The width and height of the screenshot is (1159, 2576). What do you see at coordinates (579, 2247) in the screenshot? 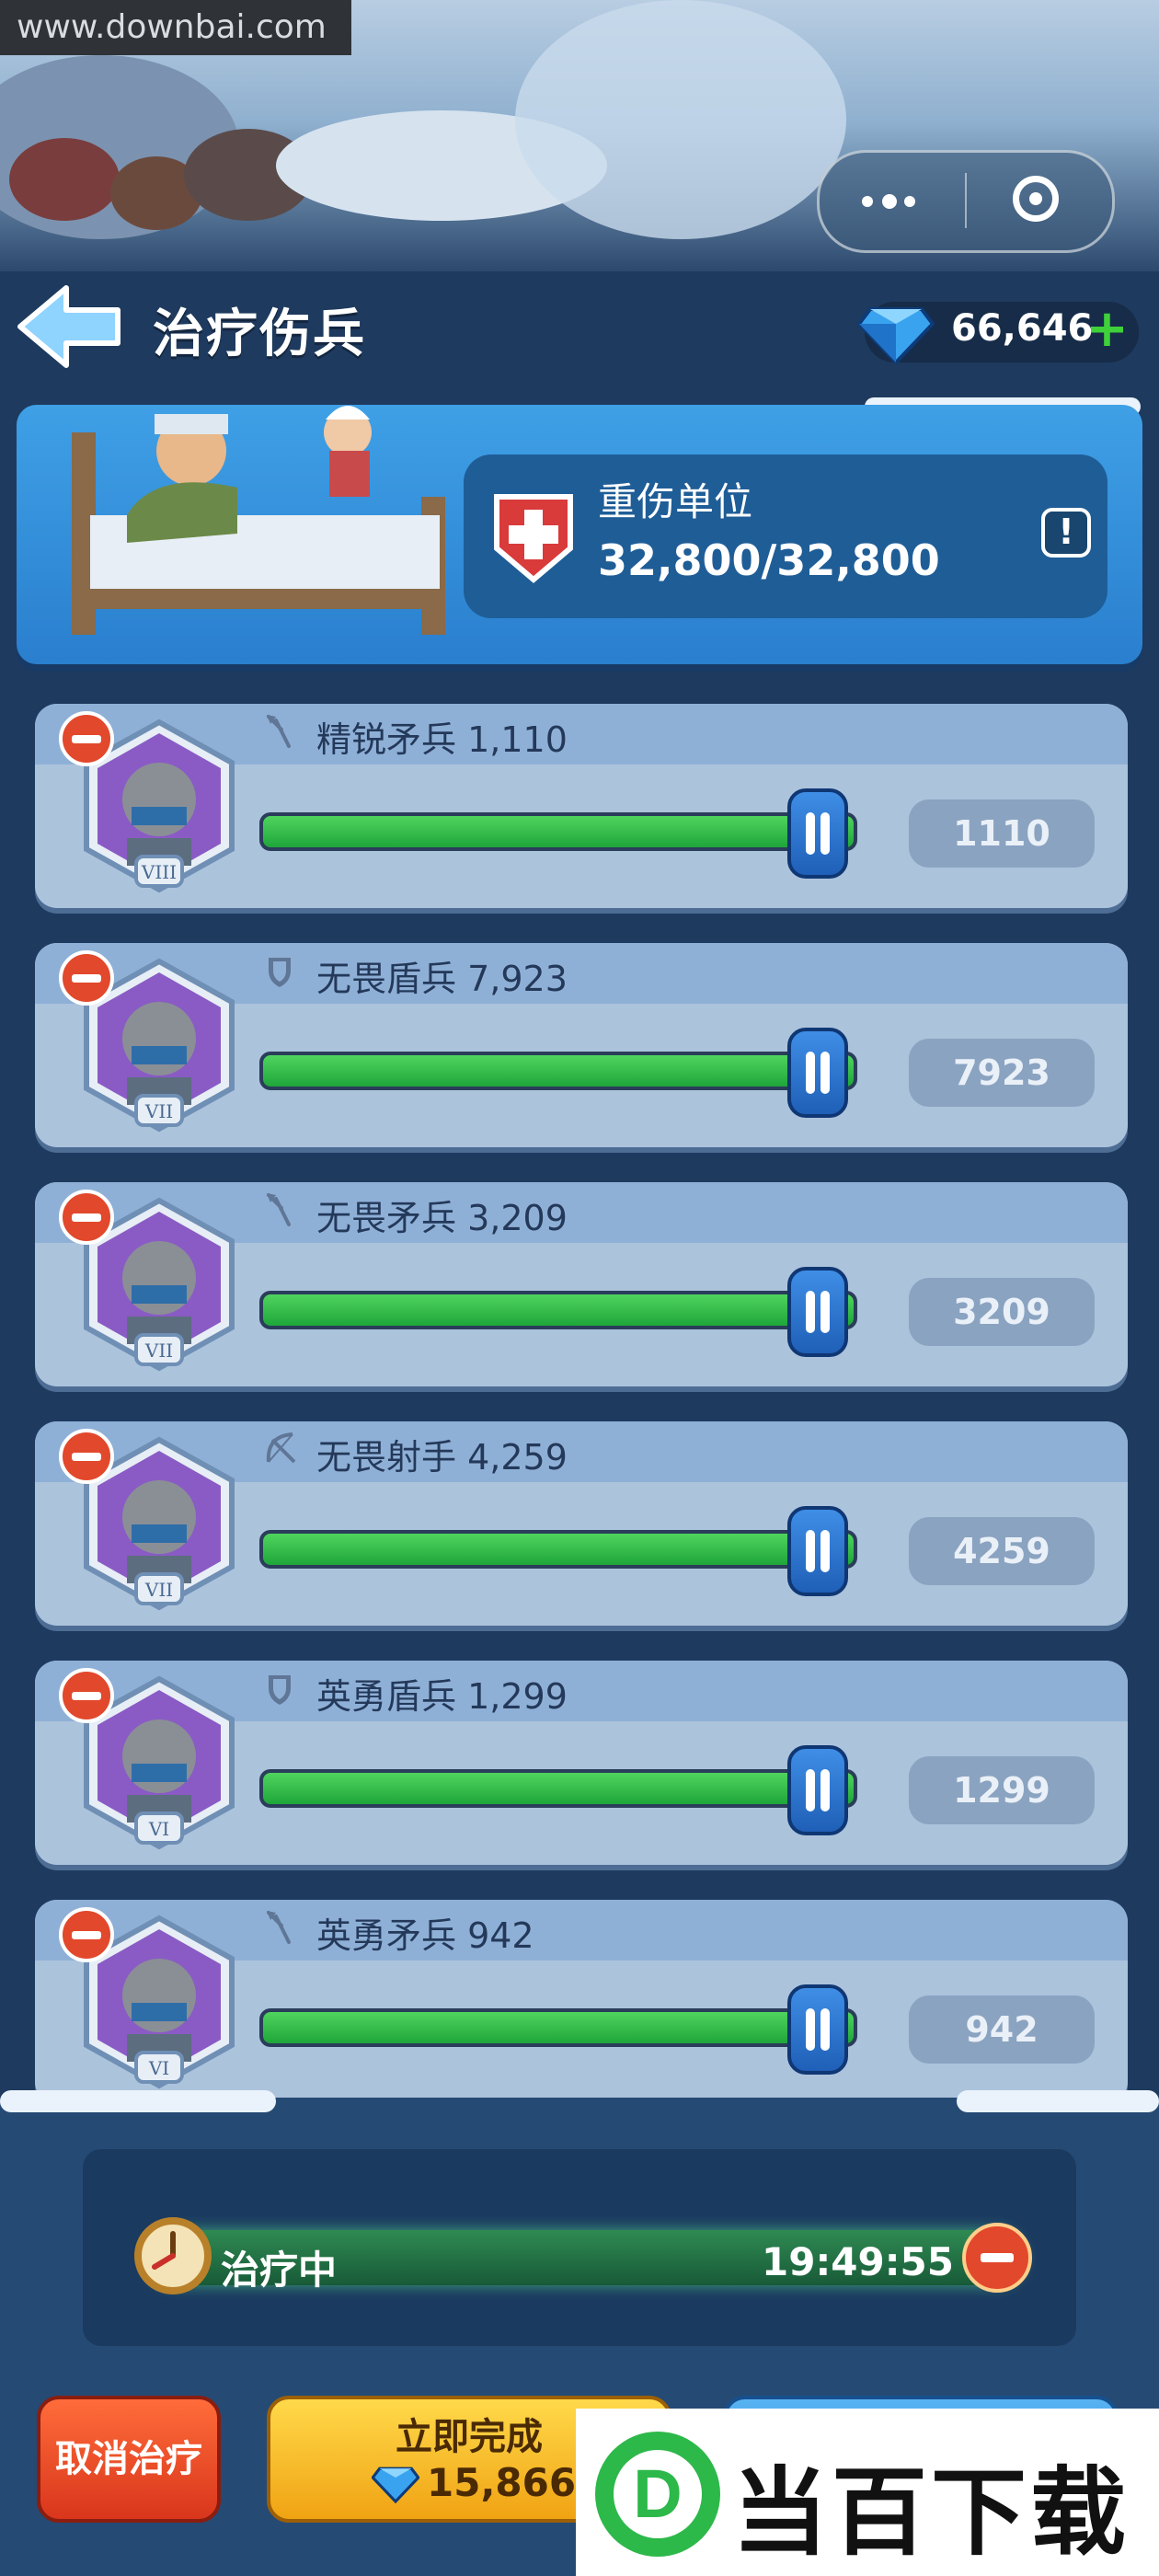
I see `healing-status-box: 治疗中 19:49:55` at bounding box center [579, 2247].